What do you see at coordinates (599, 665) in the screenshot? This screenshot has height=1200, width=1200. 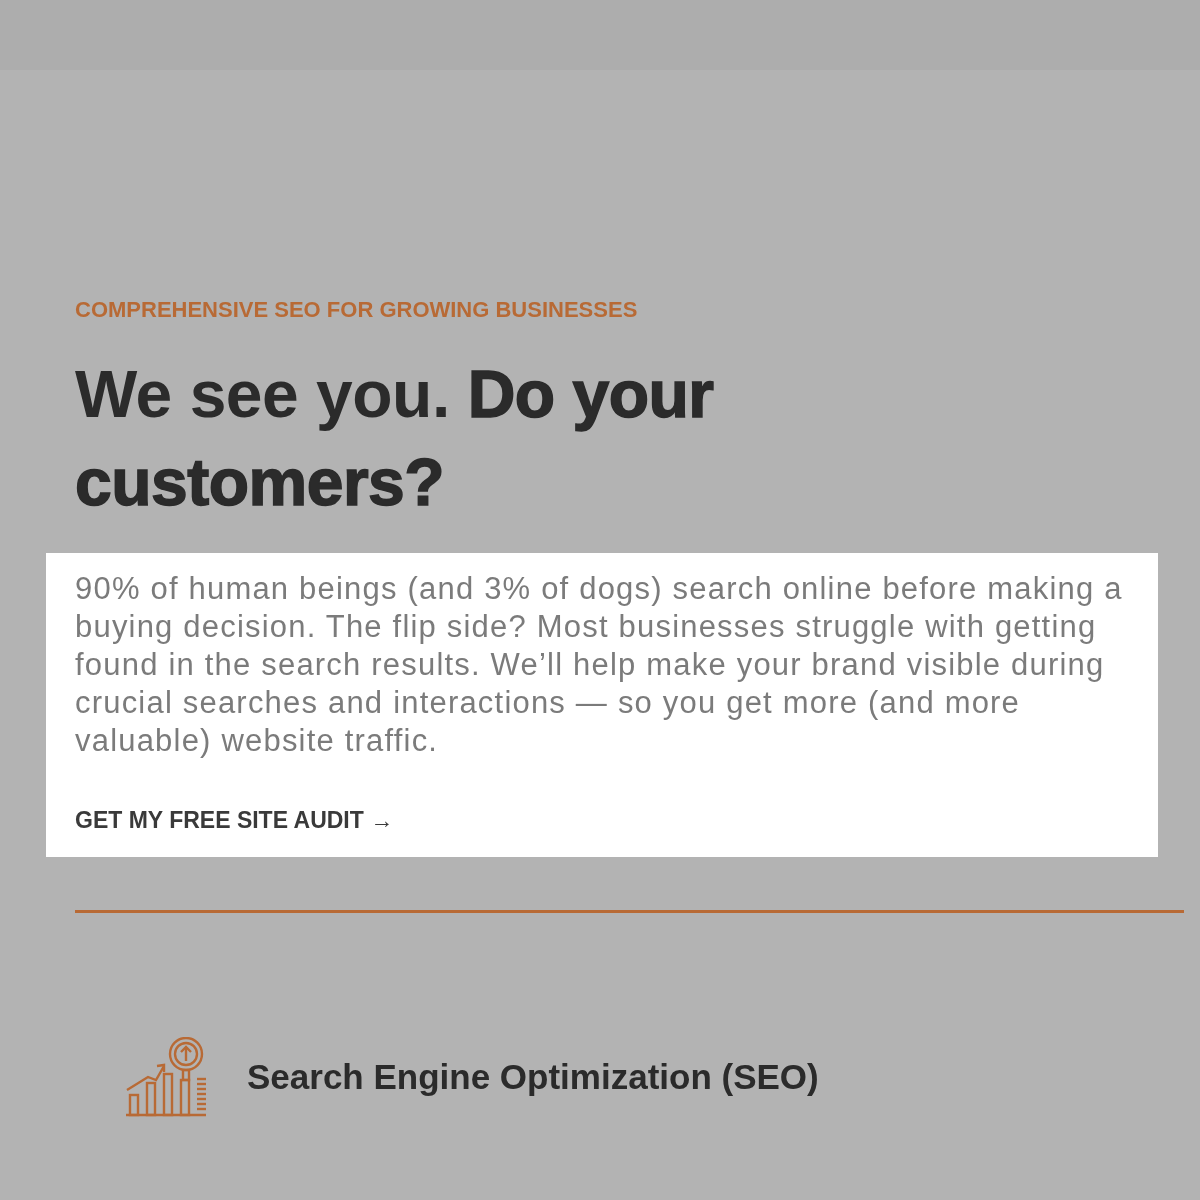 I see `intro-paragraph: 90% of human beings (and 3% of dogs) search online before making a buying decision. The flip side? Most businesses struggle with getting found in the search results. We’ll help make your brand visible during crucial searches and interactions — so you get more (and more valuable) website traffic.` at bounding box center [599, 665].